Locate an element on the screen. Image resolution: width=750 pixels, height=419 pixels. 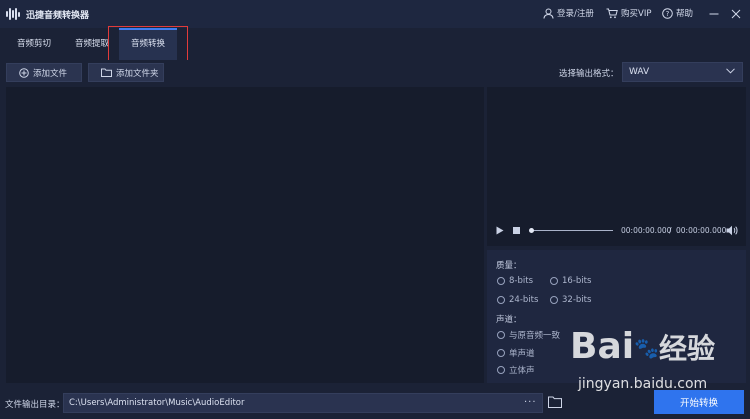
current-time: 00:00:00.000 is located at coordinates (646, 230).